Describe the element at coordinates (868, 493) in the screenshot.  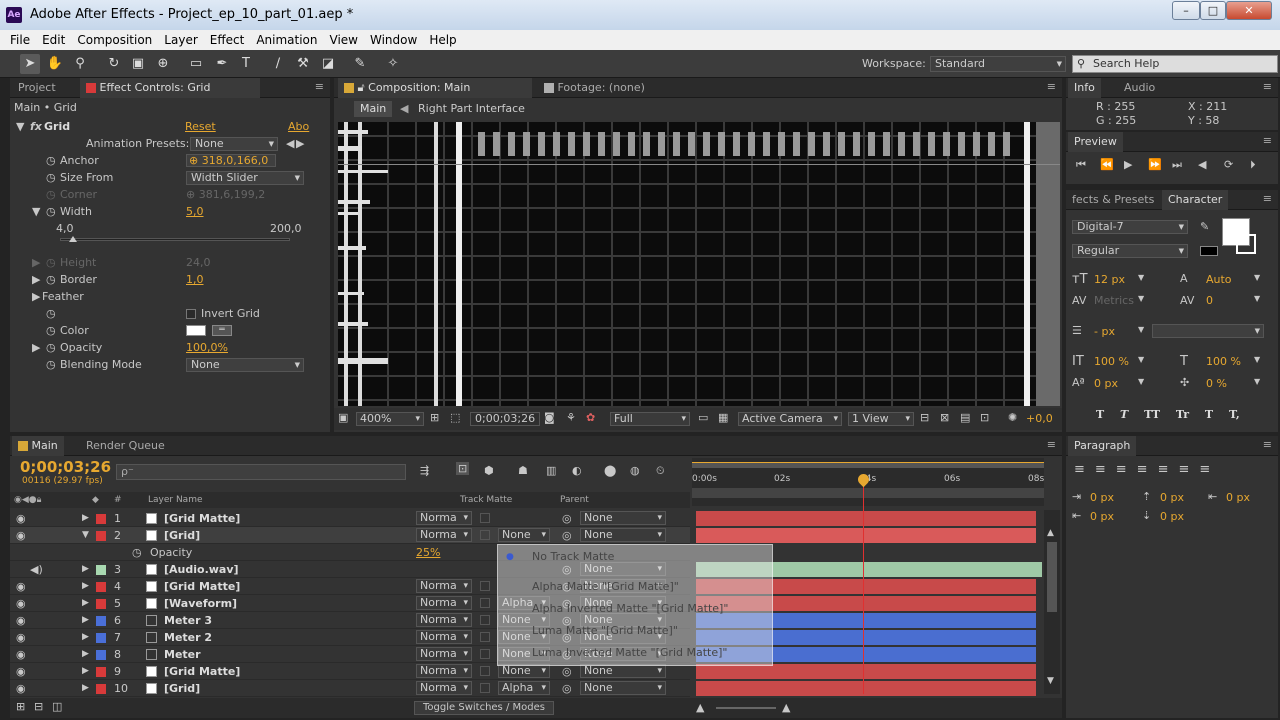
I see `time-navigator` at that location.